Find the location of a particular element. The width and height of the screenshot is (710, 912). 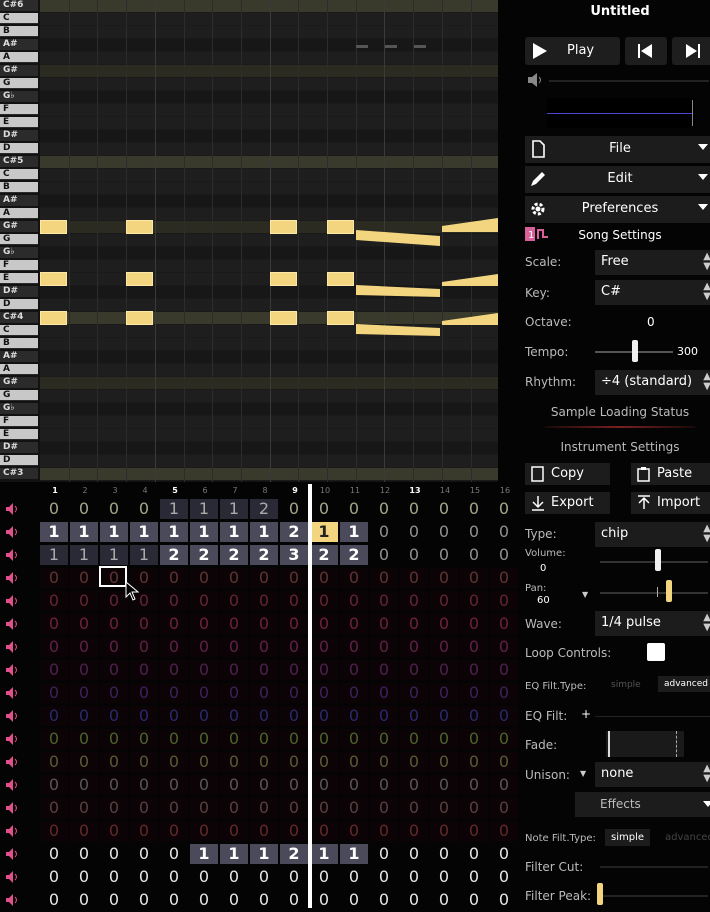

piano-key: F is located at coordinates (19, 109).